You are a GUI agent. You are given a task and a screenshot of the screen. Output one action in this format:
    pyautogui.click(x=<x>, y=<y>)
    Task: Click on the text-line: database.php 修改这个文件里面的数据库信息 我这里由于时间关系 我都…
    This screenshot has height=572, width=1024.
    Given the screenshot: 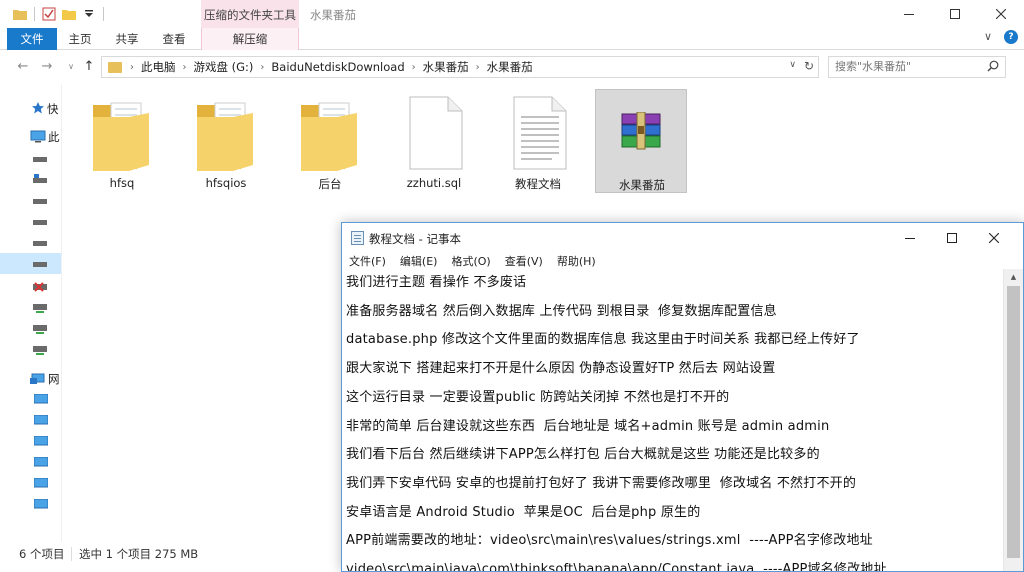 What is the action you would take?
    pyautogui.click(x=603, y=340)
    